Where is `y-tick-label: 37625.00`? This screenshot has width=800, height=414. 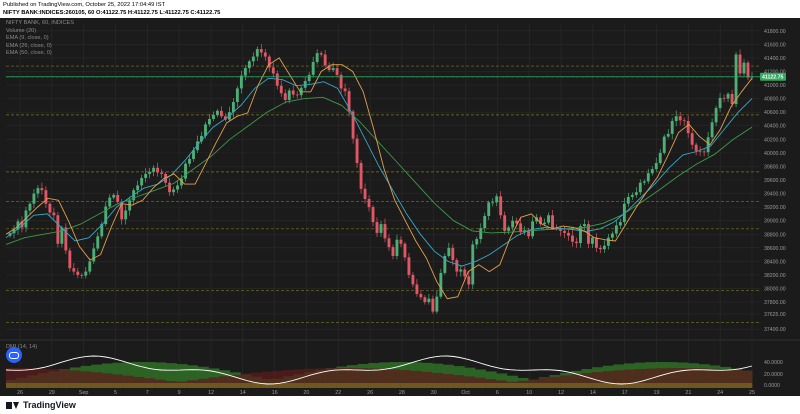 y-tick-label: 37625.00 is located at coordinates (775, 315).